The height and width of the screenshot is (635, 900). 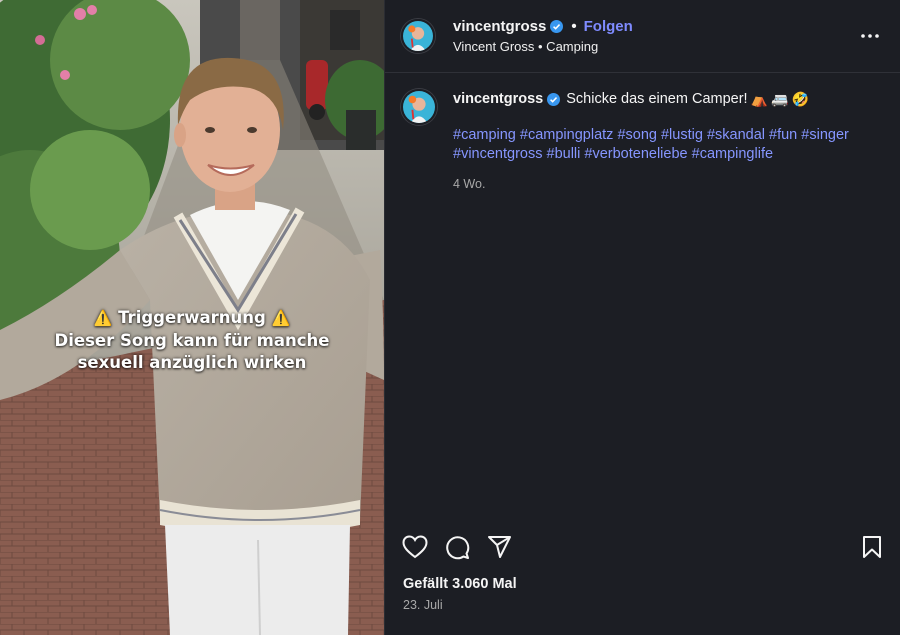 What do you see at coordinates (192, 362) in the screenshot?
I see `overlay-line-3: sexuell anzüglich wirken` at bounding box center [192, 362].